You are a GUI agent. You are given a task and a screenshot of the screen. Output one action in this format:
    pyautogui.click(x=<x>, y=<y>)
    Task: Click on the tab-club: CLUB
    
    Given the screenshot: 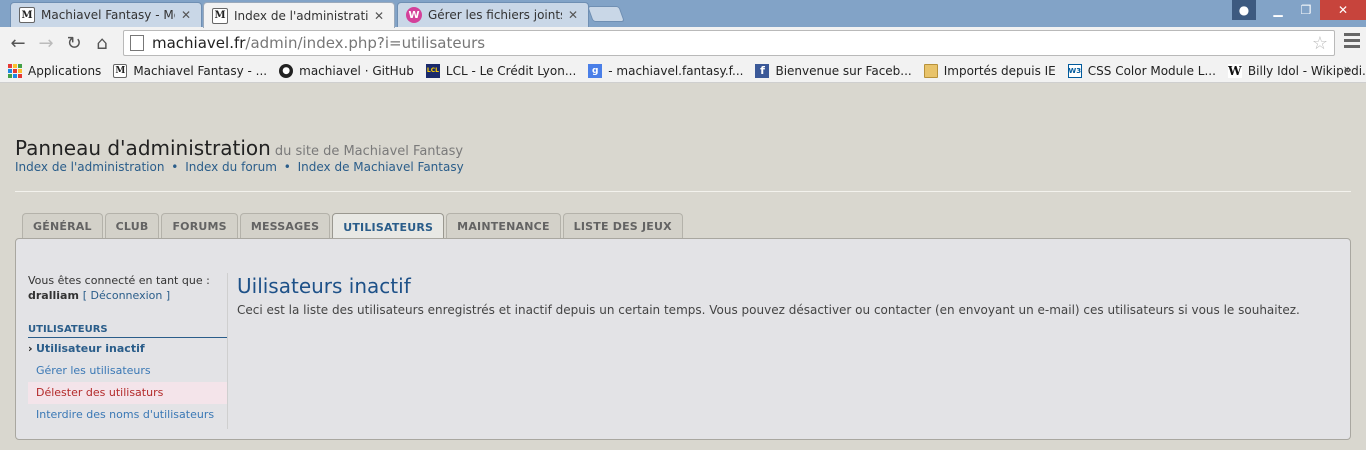 What is the action you would take?
    pyautogui.click(x=132, y=226)
    